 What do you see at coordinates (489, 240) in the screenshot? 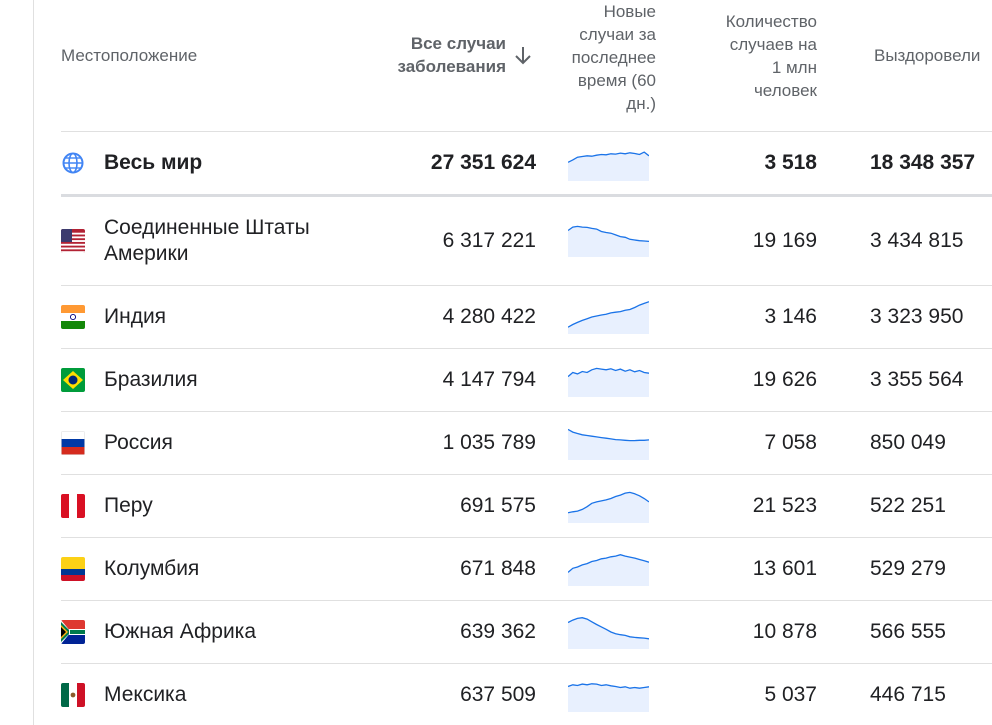
I see `total-cases: 6 317 221` at bounding box center [489, 240].